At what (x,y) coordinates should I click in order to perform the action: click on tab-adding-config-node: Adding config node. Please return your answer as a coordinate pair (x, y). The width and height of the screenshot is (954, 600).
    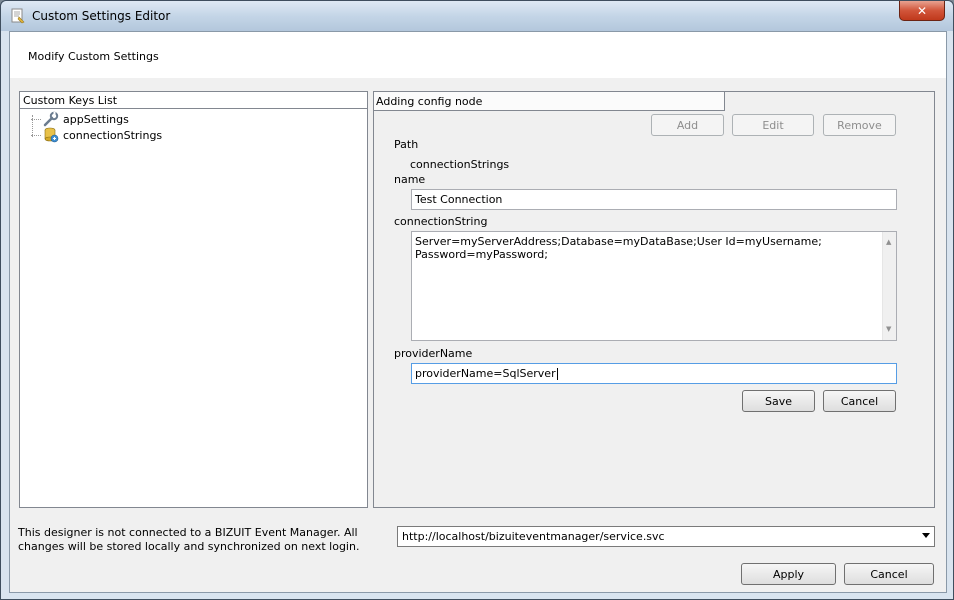
    Looking at the image, I should click on (549, 101).